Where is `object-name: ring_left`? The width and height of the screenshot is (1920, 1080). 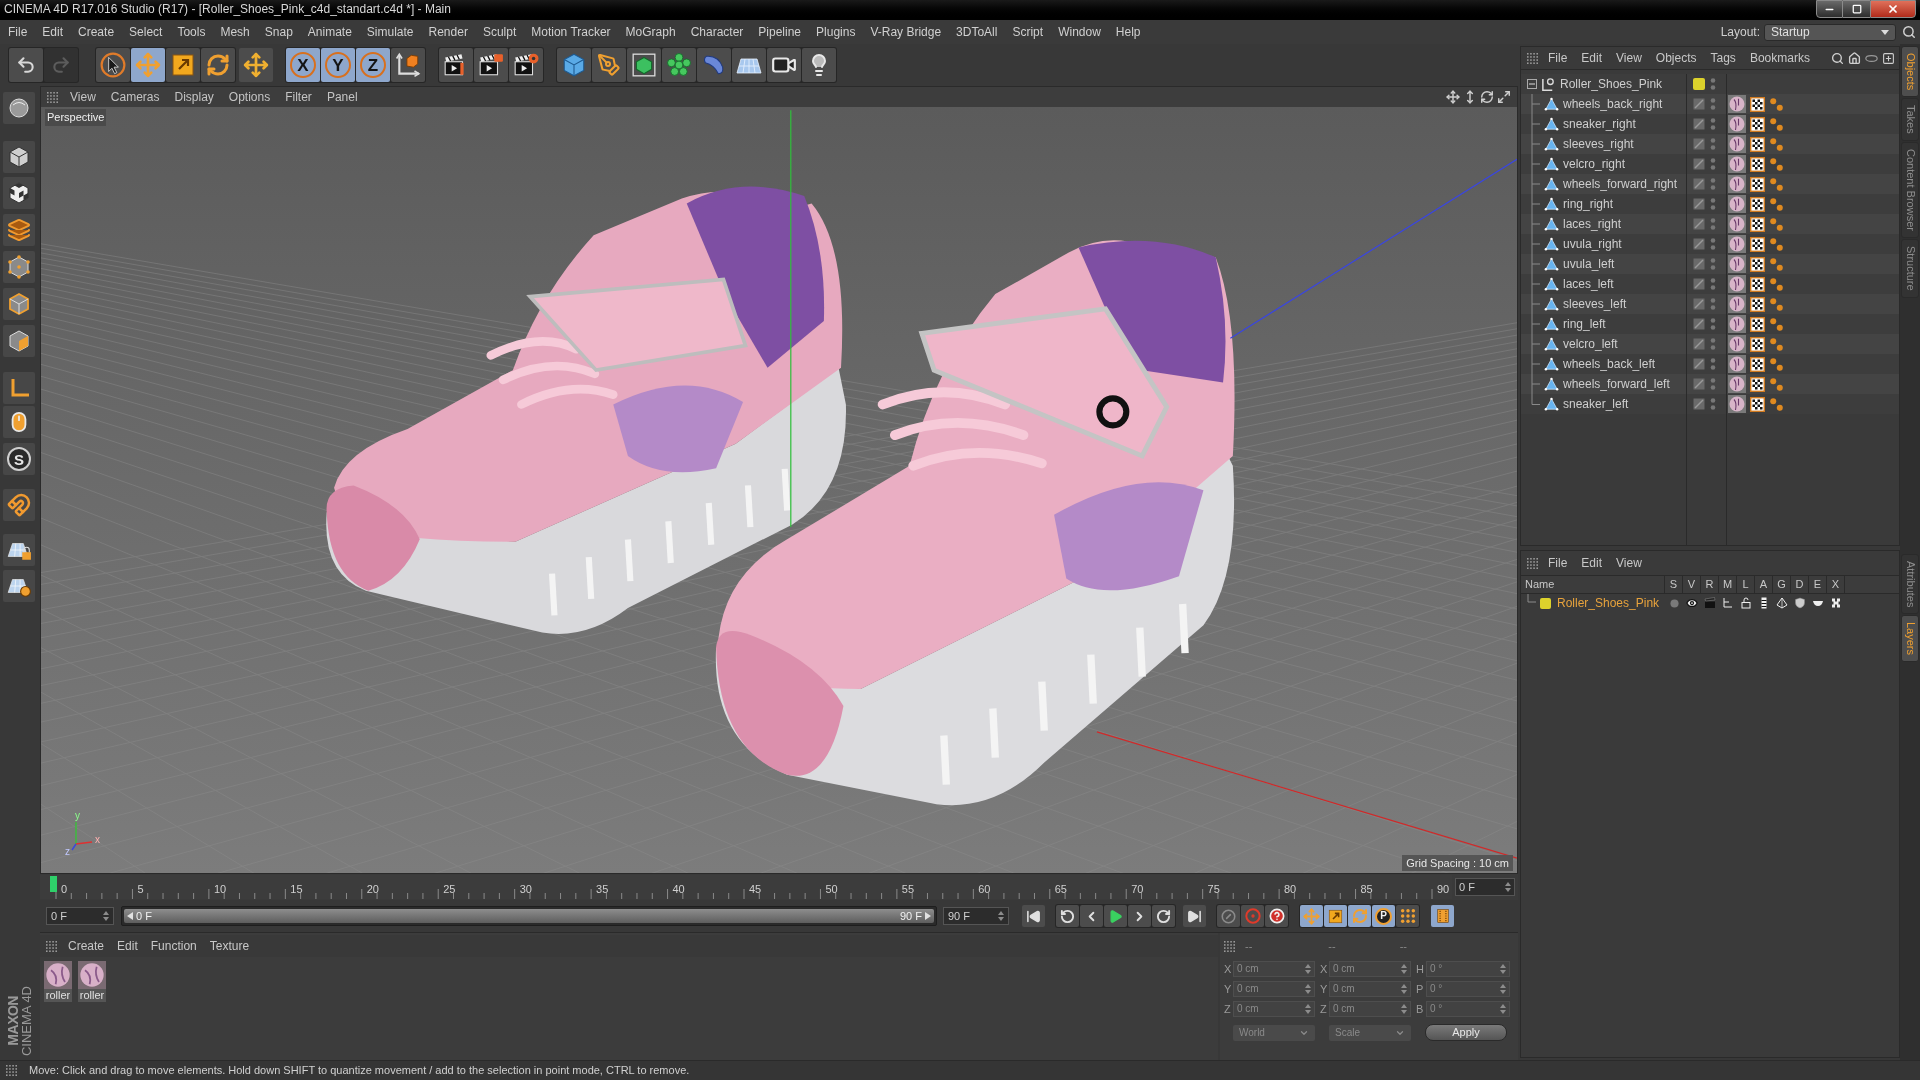
object-name: ring_left is located at coordinates (1584, 324).